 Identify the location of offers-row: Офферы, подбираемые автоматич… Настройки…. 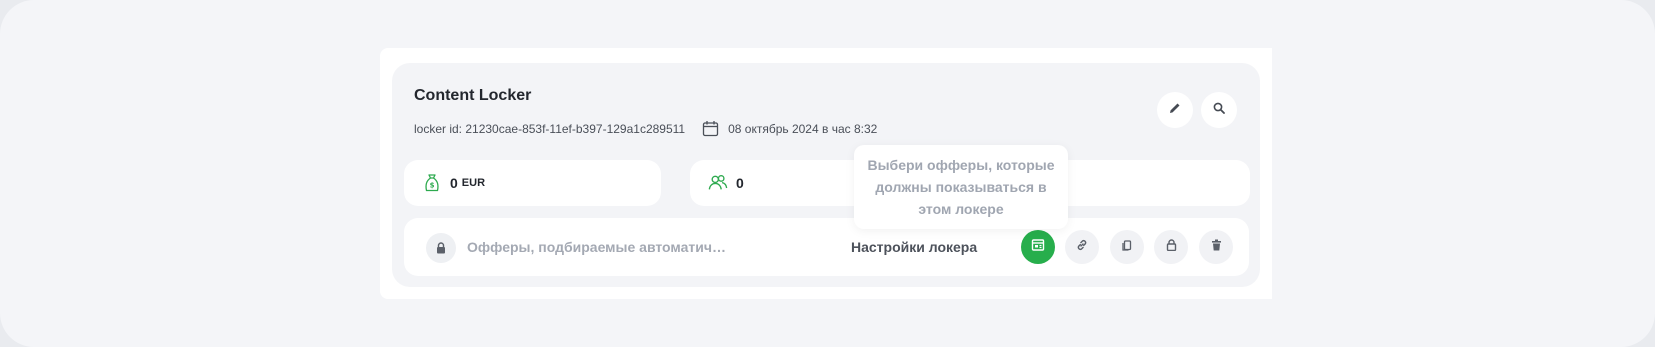
(826, 247).